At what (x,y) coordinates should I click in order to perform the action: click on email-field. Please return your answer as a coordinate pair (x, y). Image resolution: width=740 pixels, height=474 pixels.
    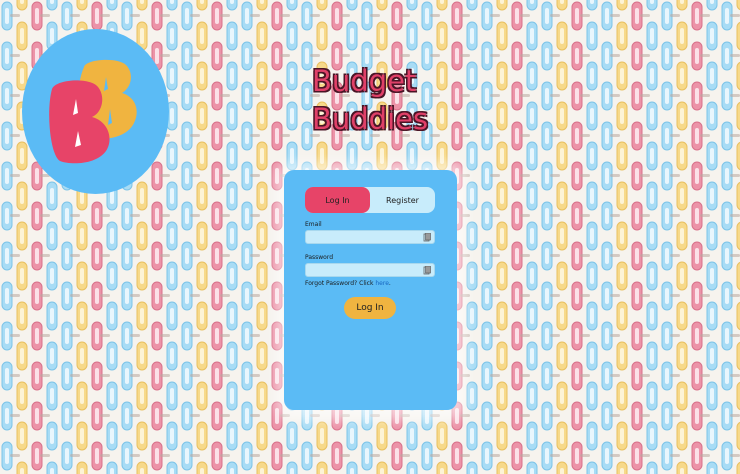
    Looking at the image, I should click on (370, 237).